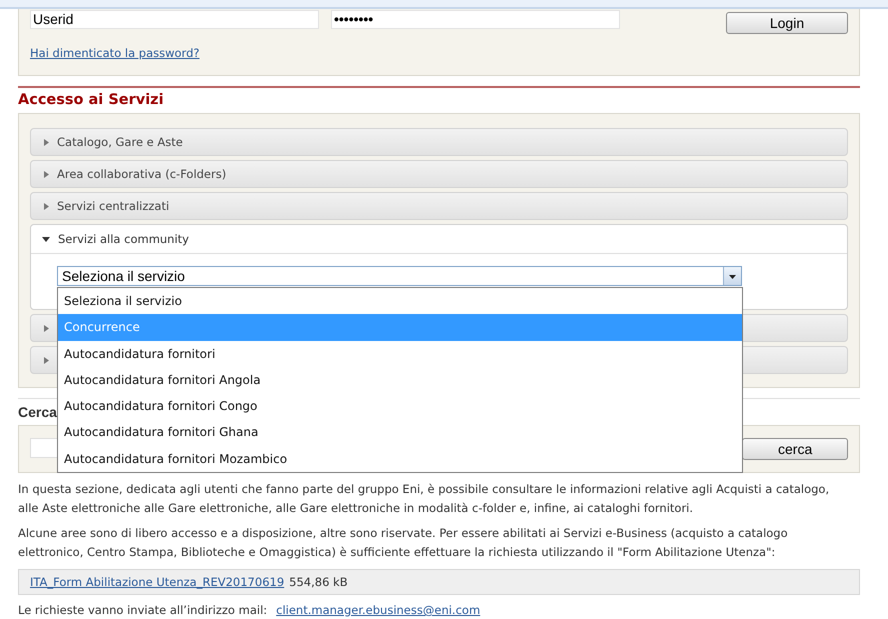 This screenshot has height=619, width=888. I want to click on select-field: Seleziona il servizio, so click(399, 276).